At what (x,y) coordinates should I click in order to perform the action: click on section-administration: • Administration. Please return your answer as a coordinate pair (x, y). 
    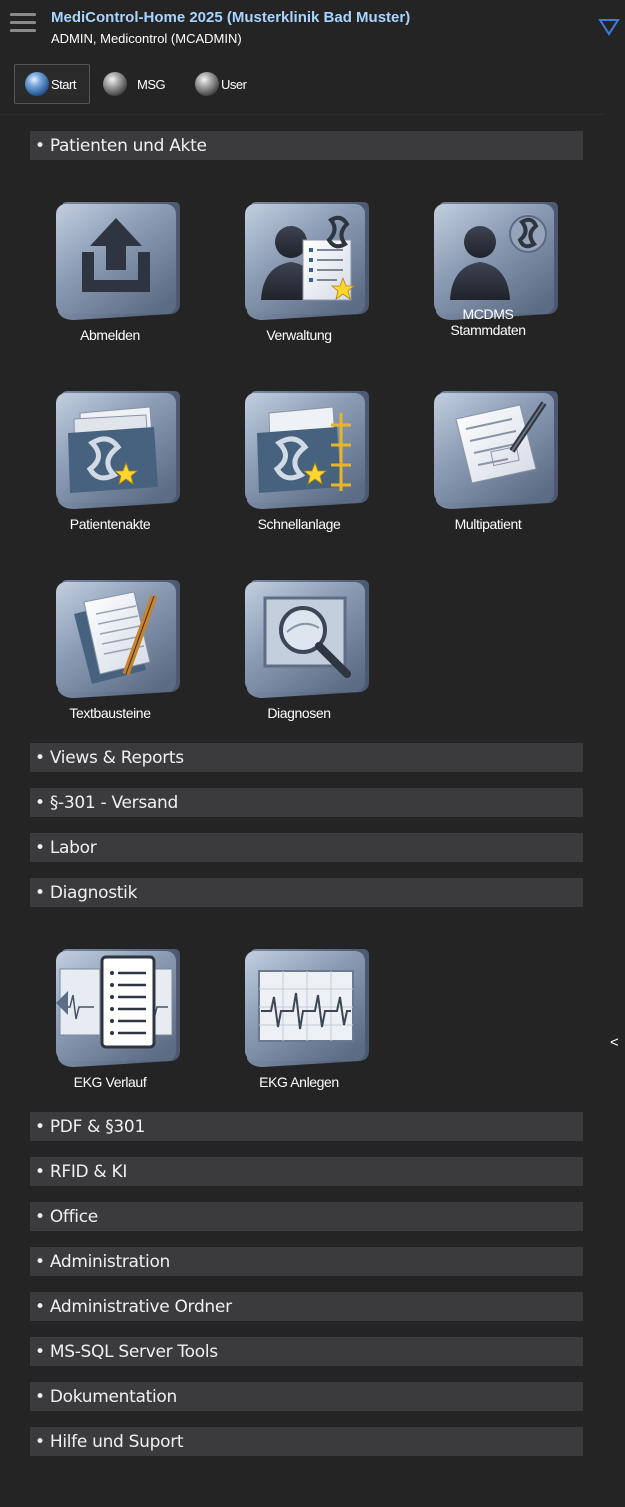
    Looking at the image, I should click on (306, 1261).